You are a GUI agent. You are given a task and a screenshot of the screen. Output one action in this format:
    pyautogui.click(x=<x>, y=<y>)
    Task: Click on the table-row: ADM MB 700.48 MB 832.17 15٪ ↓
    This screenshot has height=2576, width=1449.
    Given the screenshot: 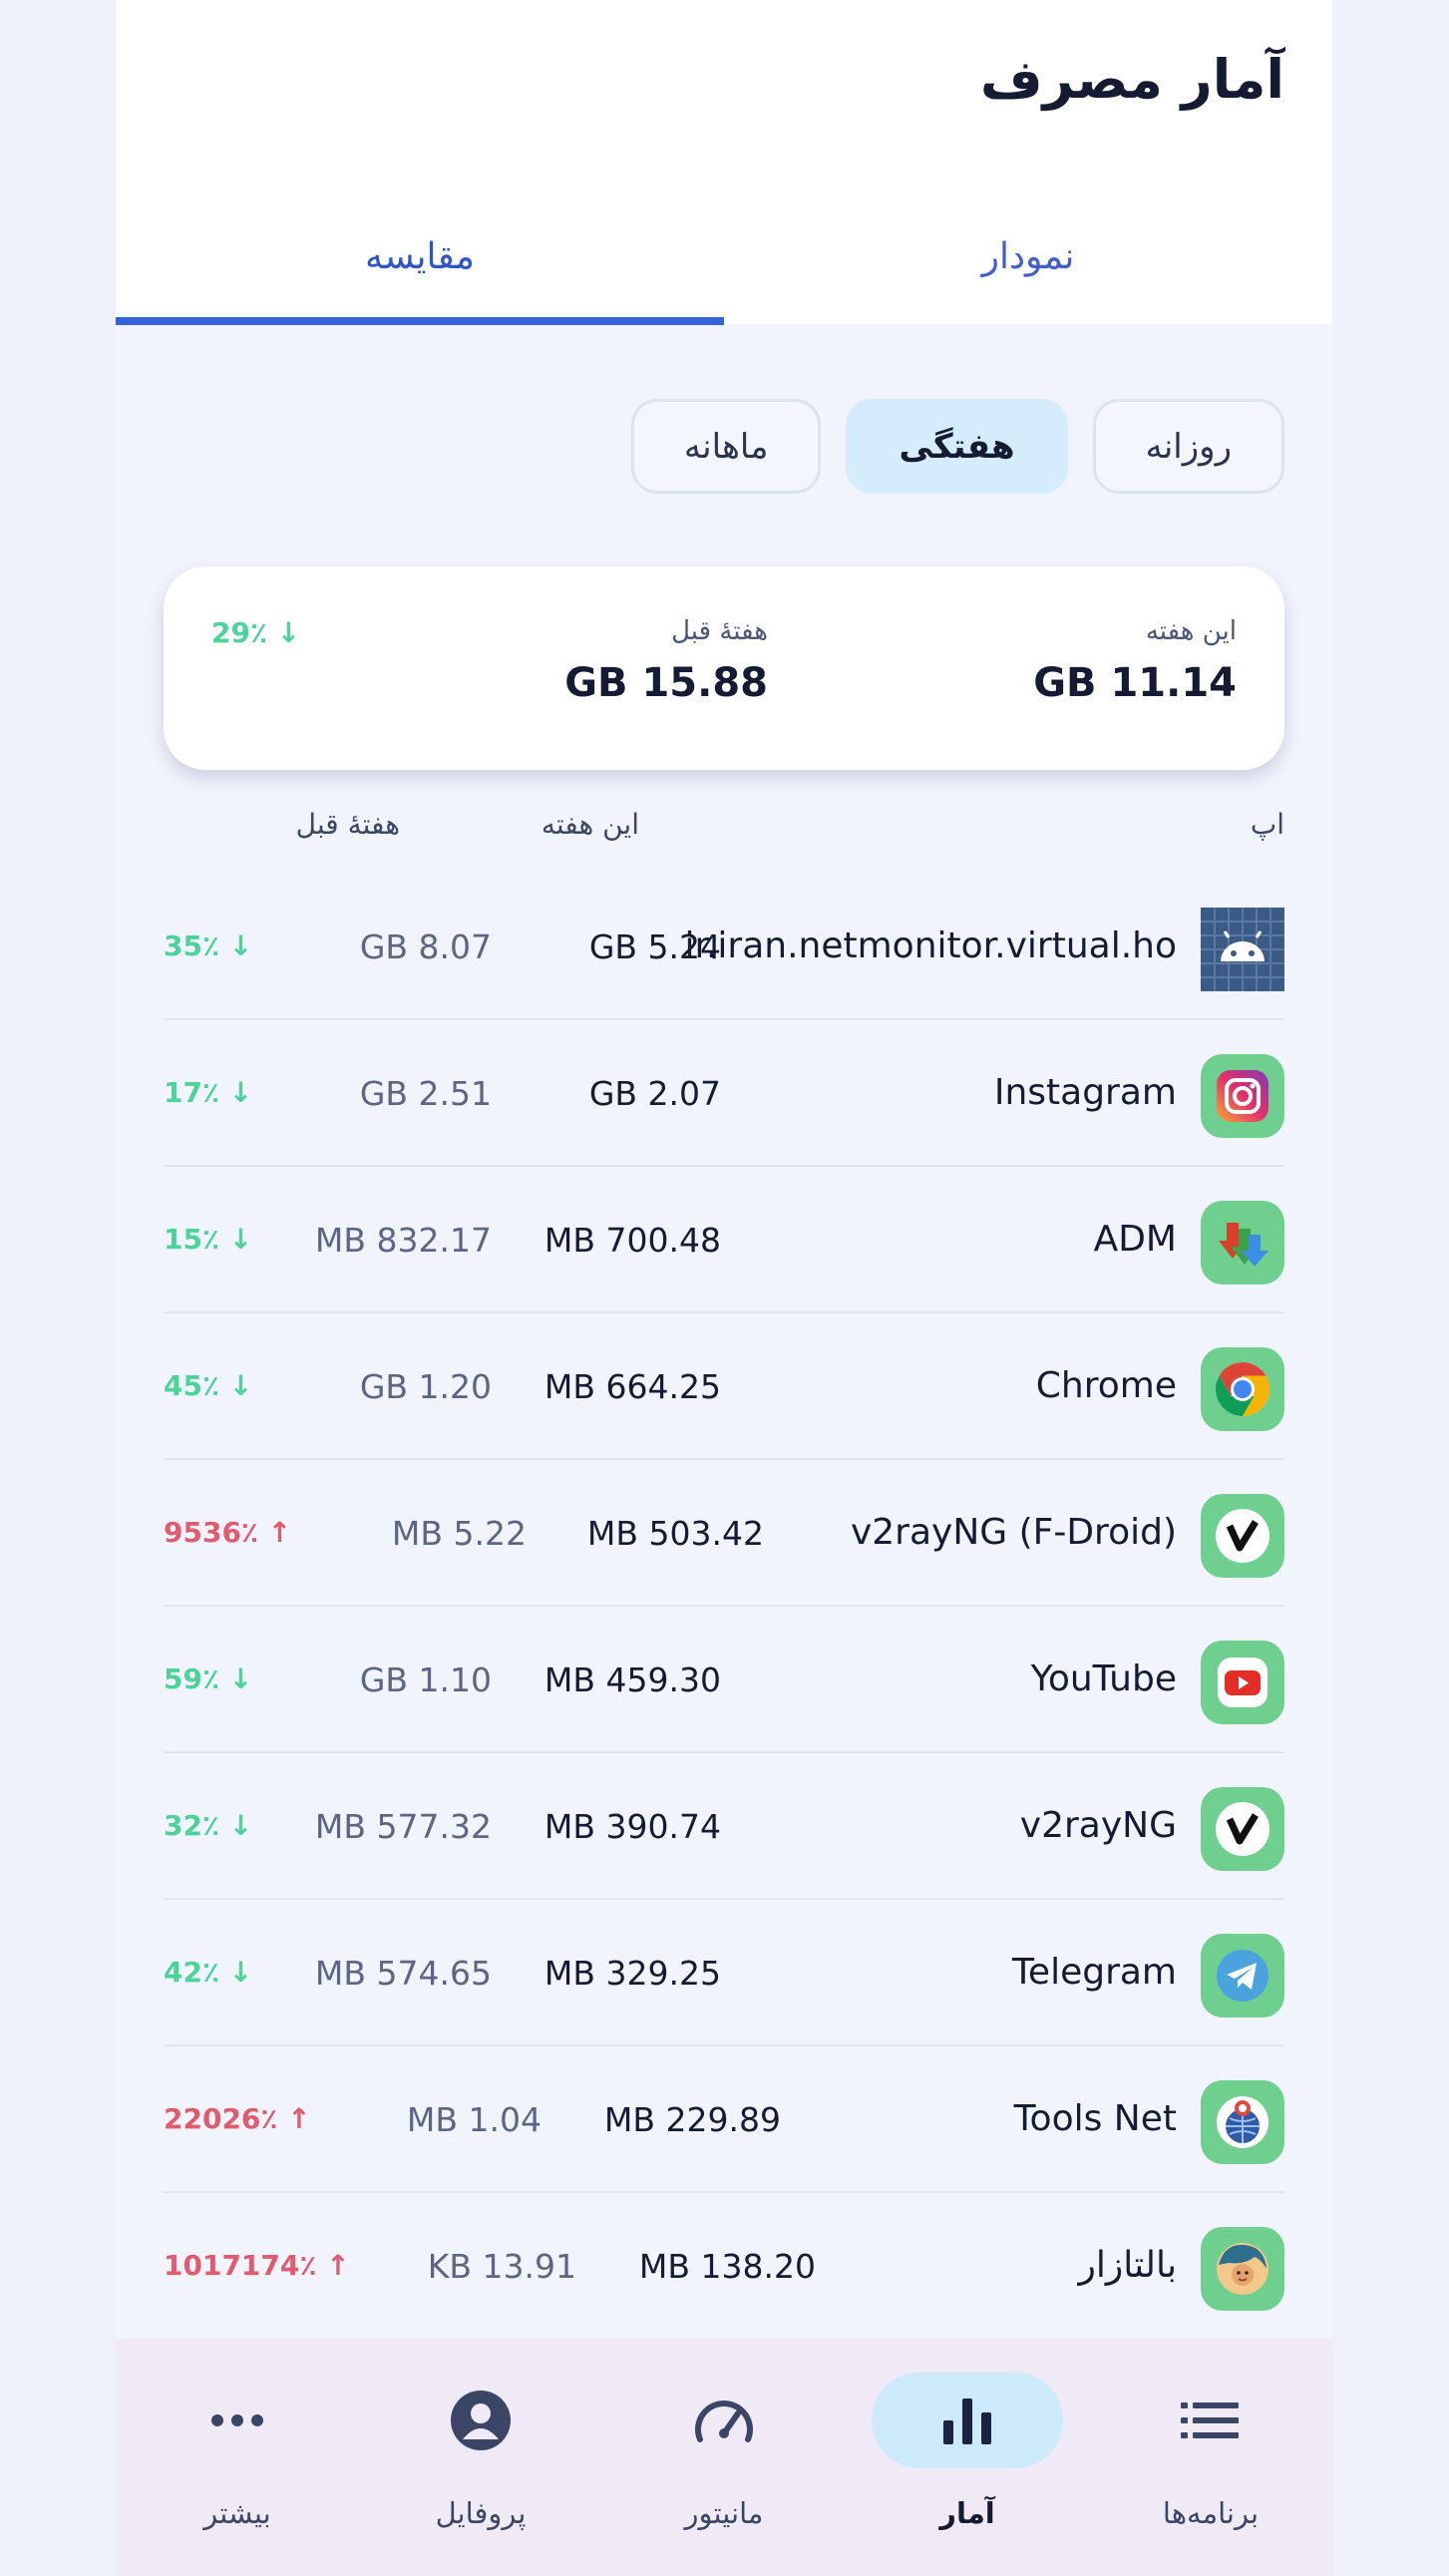 What is the action you would take?
    pyautogui.click(x=724, y=1240)
    